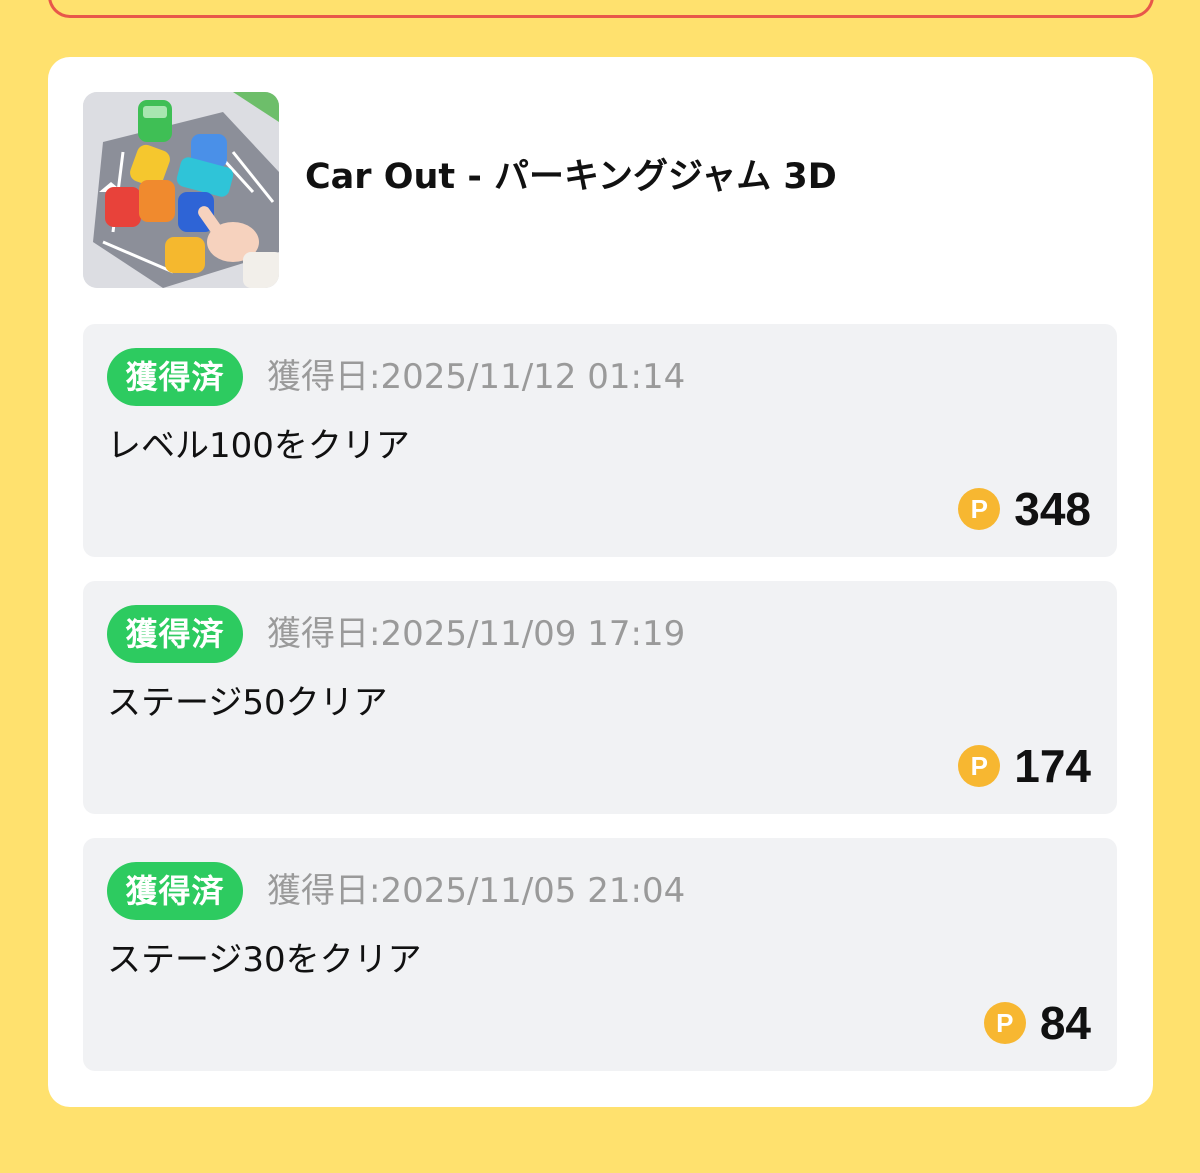  I want to click on app-header: Car Out - パーキングジャム 3D, so click(583, 190).